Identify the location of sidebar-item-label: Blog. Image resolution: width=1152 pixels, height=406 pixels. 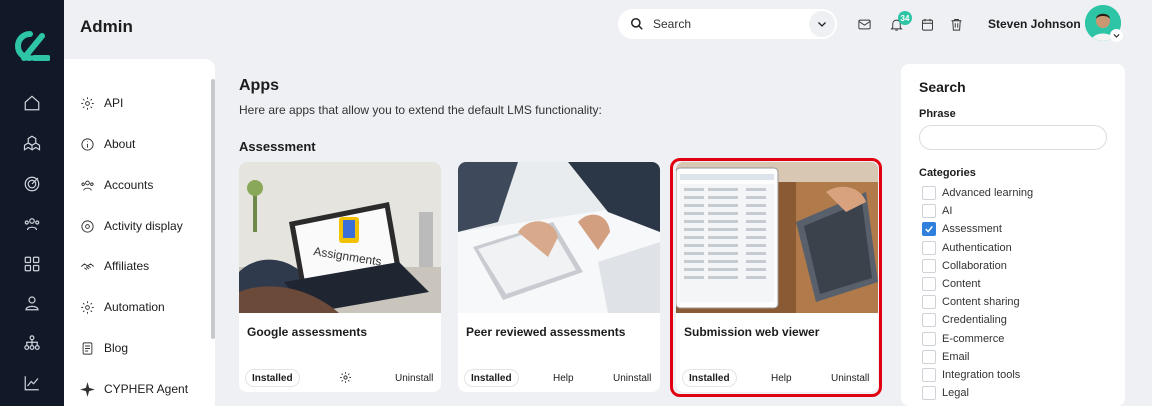
(116, 348).